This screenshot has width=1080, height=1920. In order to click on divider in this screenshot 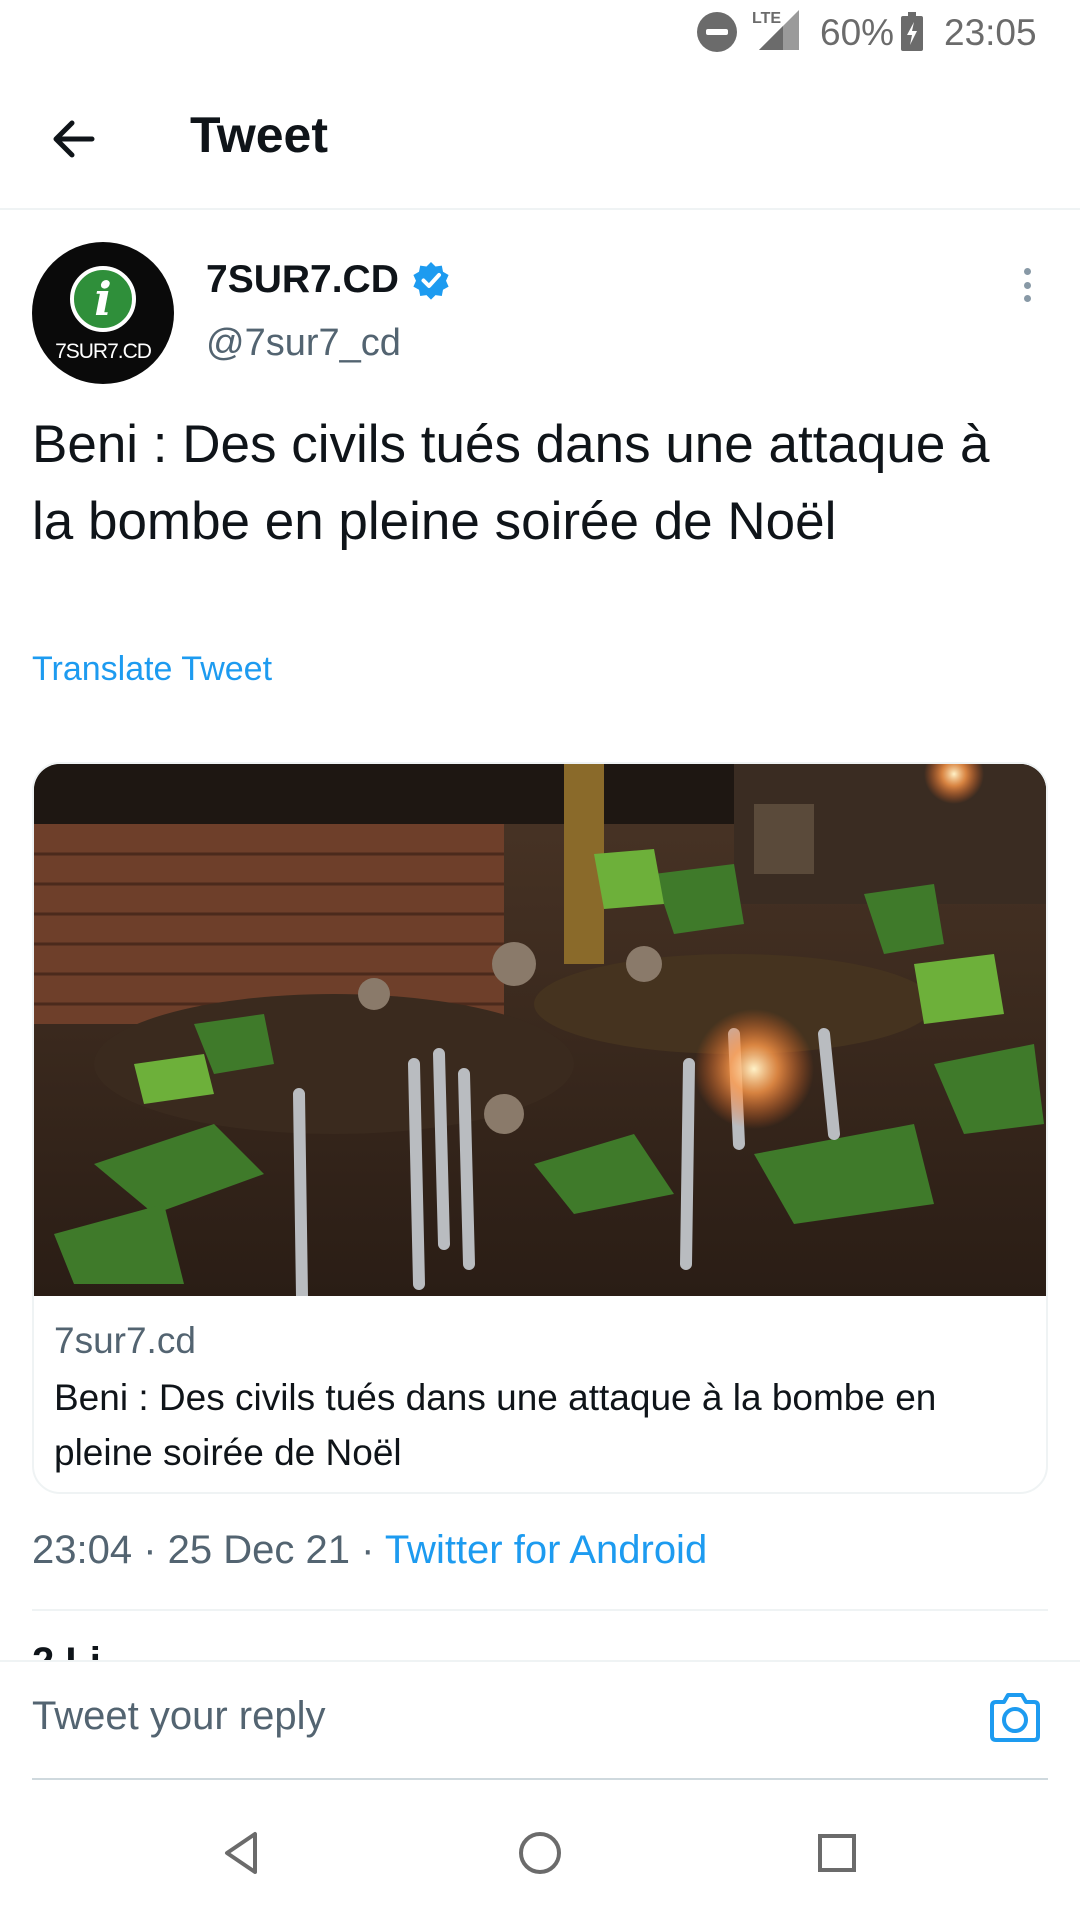, I will do `click(540, 1610)`.